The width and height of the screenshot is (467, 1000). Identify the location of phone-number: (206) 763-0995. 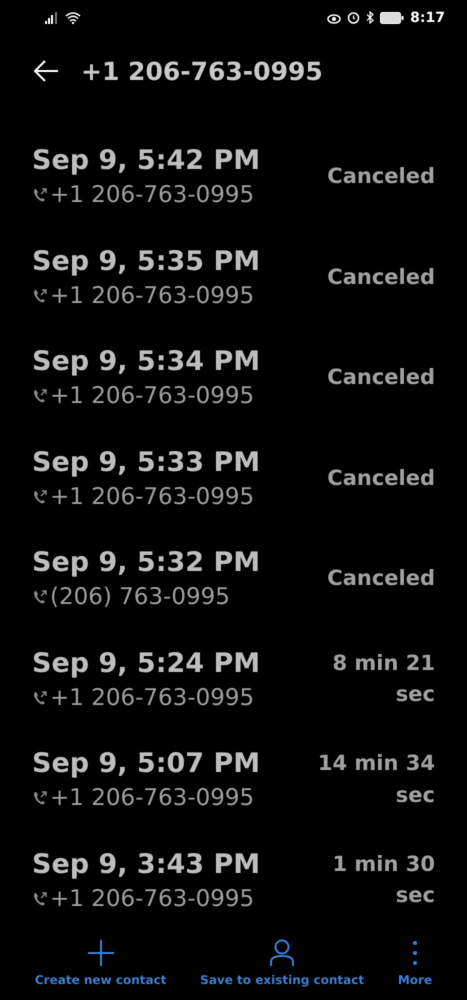
(140, 597).